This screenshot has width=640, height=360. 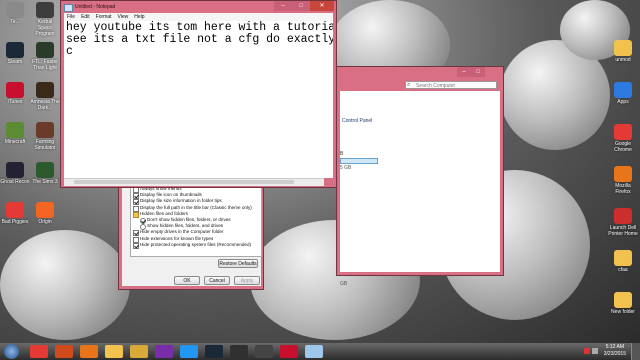 I want to click on desktop-icon-label: Bad Piggies, so click(x=15, y=222).